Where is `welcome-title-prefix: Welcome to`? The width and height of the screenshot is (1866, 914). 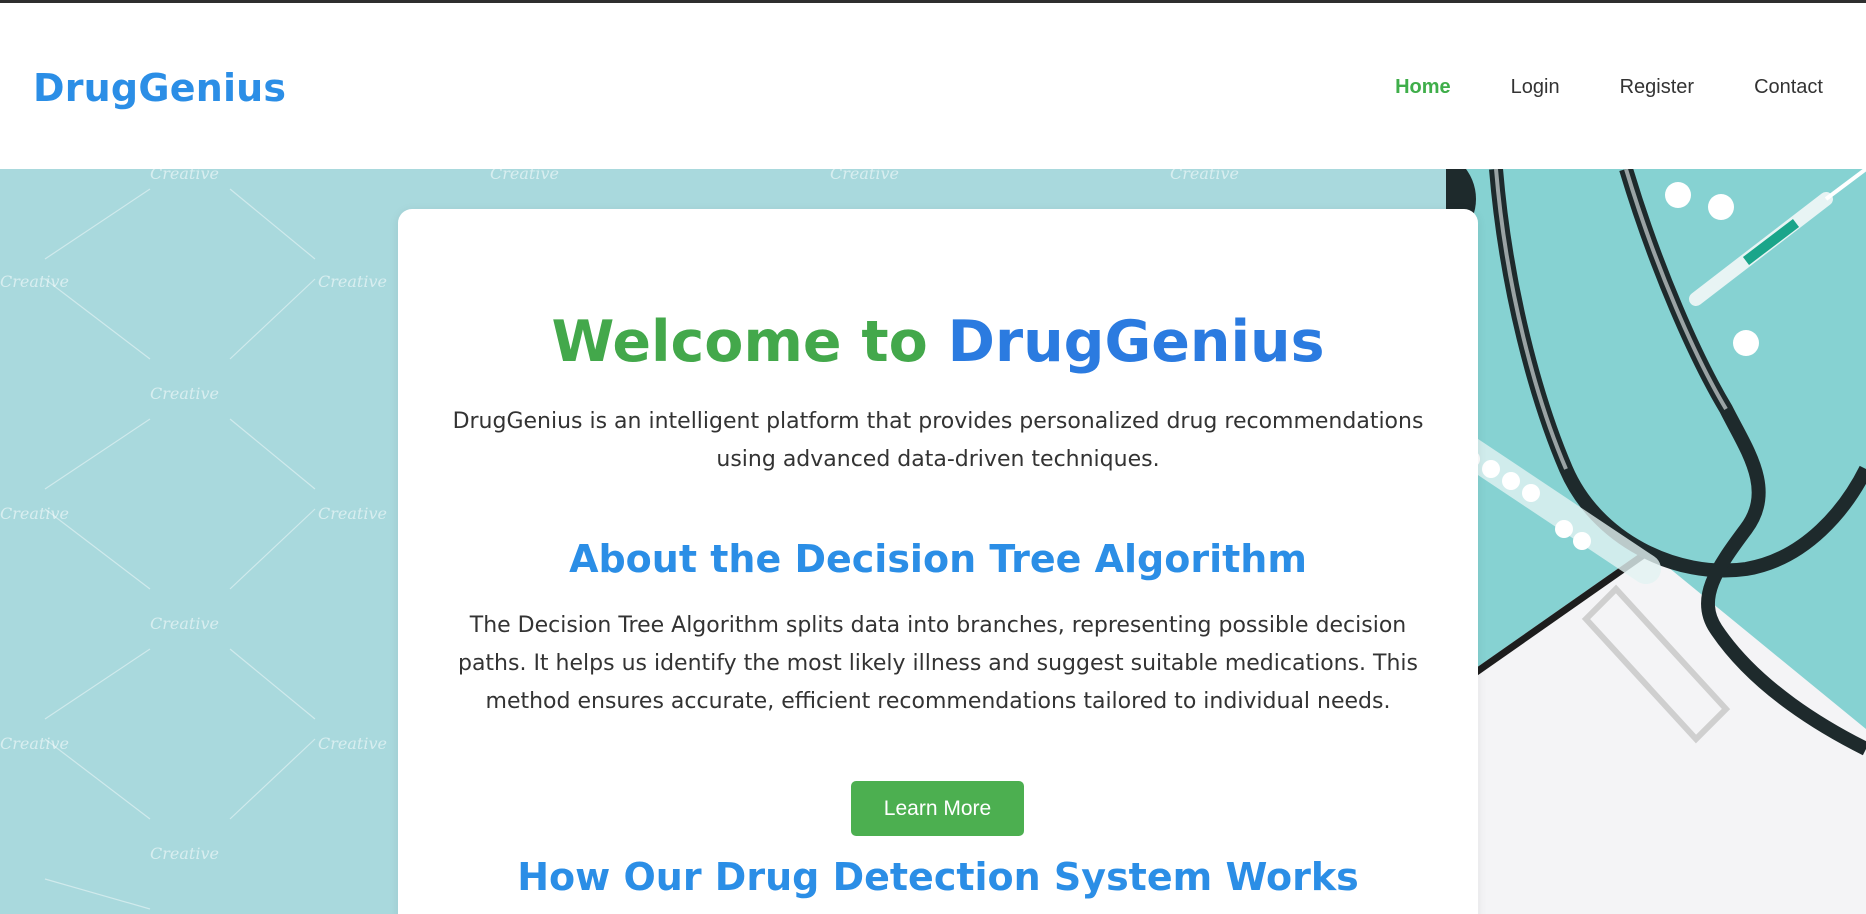 welcome-title-prefix: Welcome to is located at coordinates (739, 342).